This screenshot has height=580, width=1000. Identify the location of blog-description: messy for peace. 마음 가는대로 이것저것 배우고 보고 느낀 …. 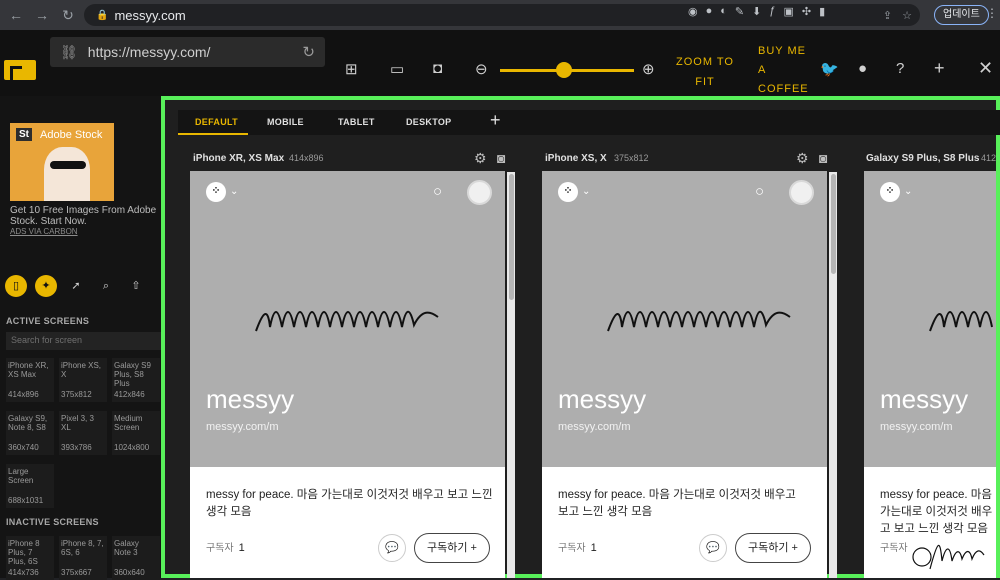
(349, 503).